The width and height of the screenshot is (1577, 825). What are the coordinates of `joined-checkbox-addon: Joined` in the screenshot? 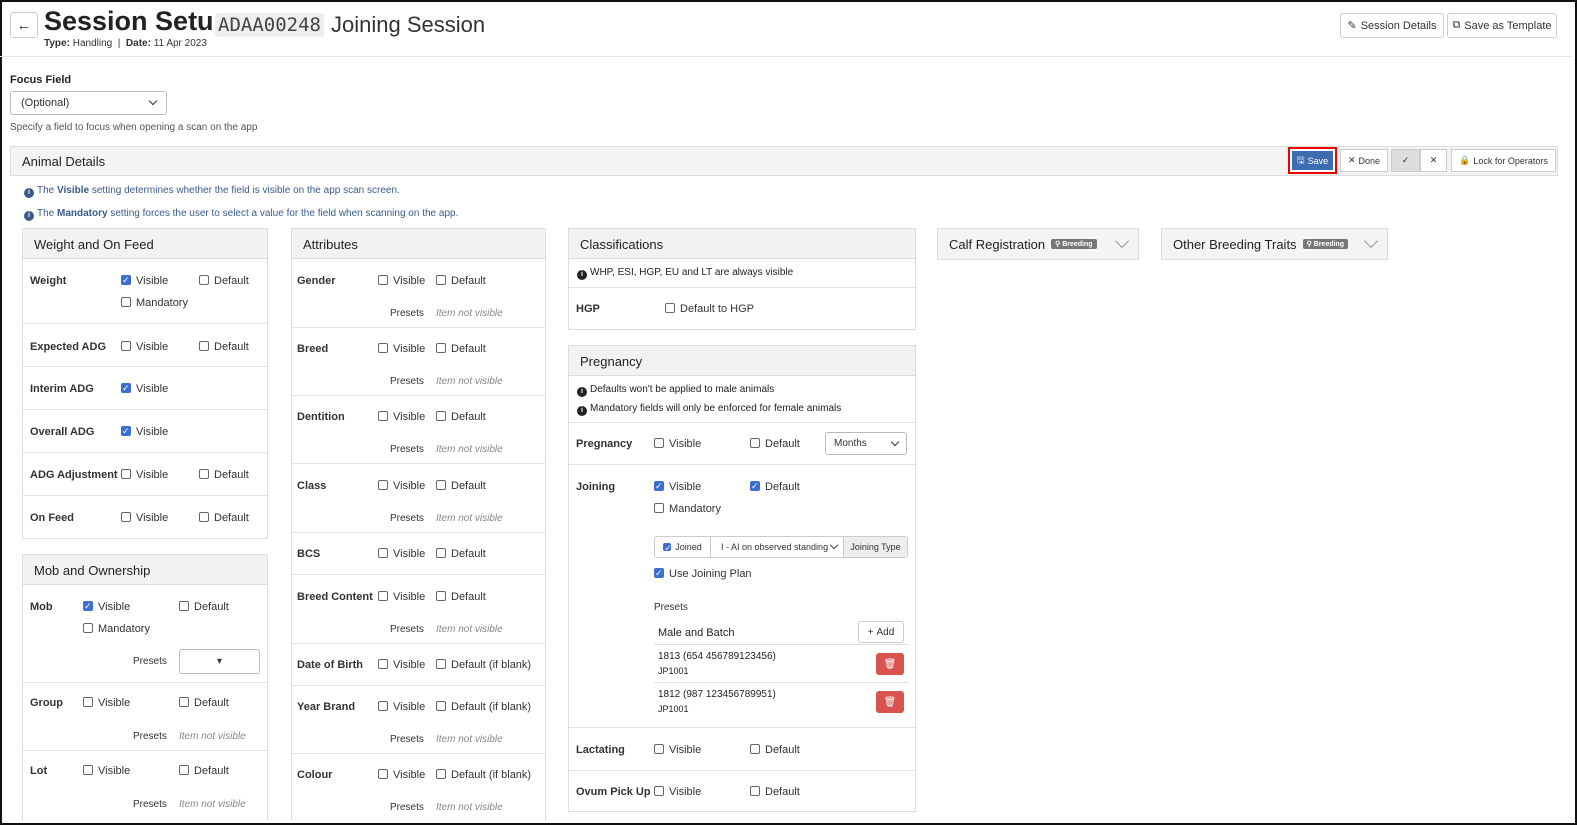 It's located at (683, 547).